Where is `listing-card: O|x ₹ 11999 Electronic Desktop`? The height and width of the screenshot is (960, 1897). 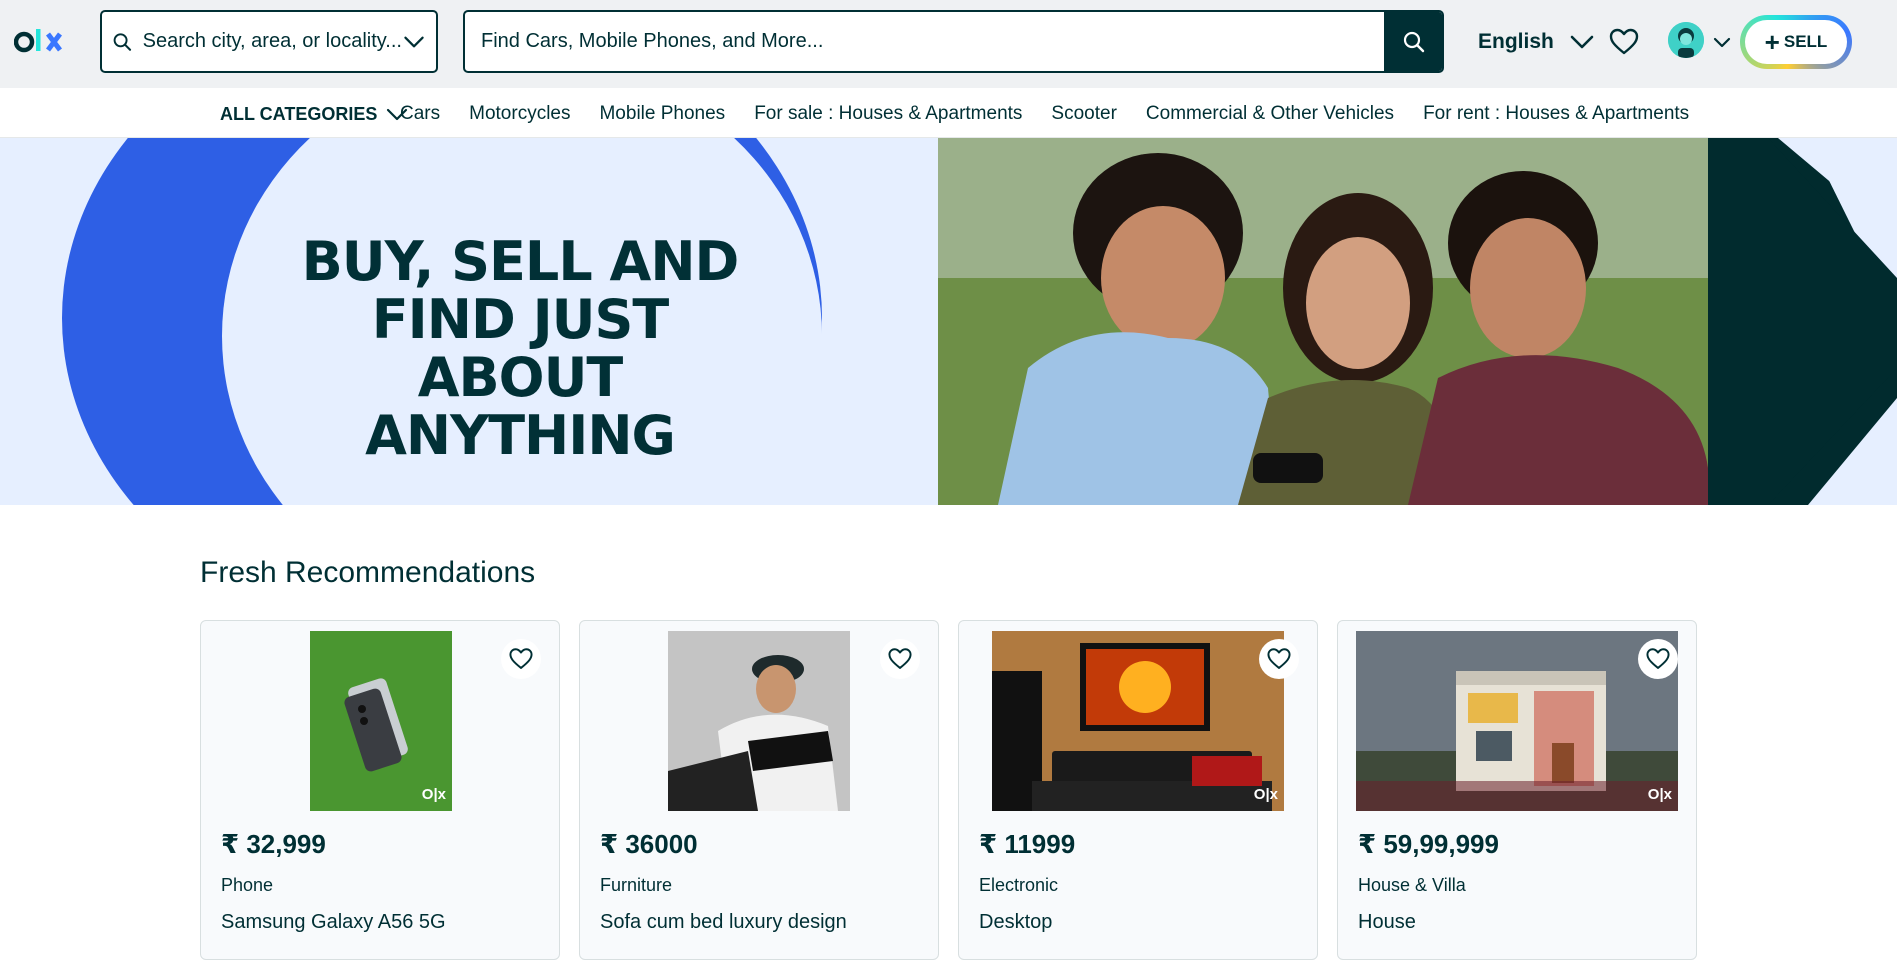 listing-card: O|x ₹ 11999 Electronic Desktop is located at coordinates (1138, 790).